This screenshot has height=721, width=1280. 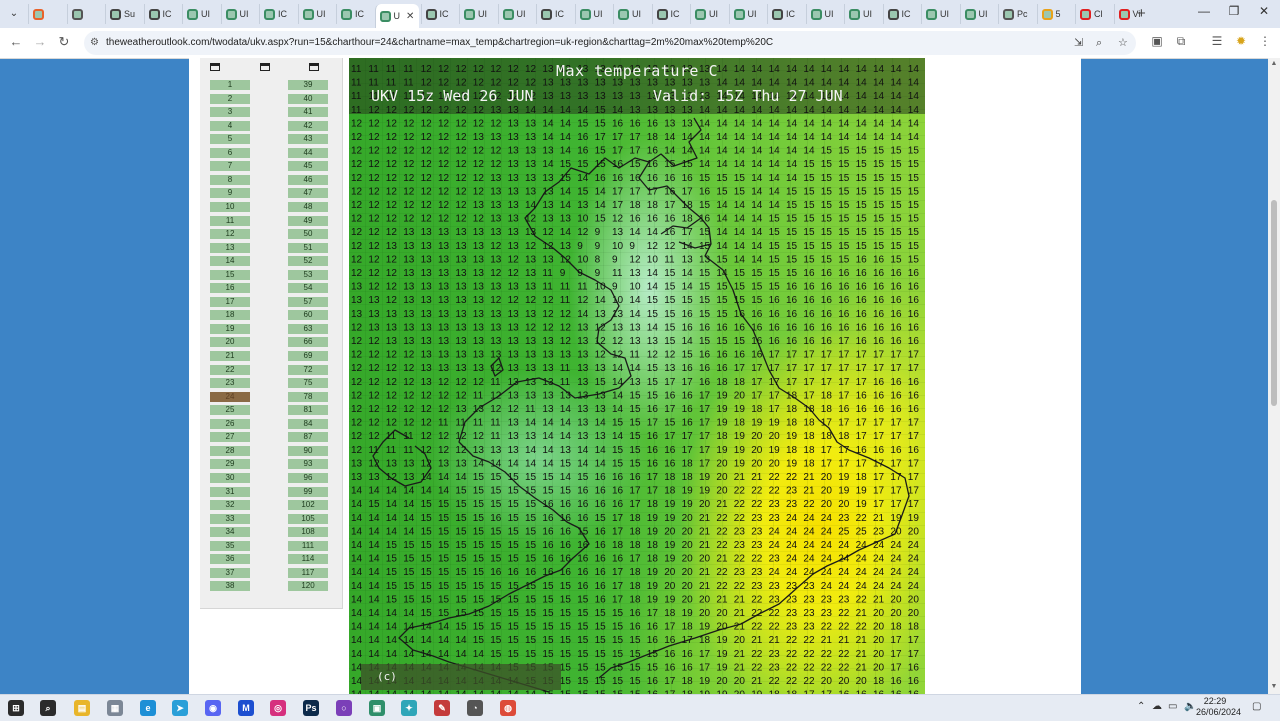 I want to click on back-icon: ←, so click(x=16, y=41).